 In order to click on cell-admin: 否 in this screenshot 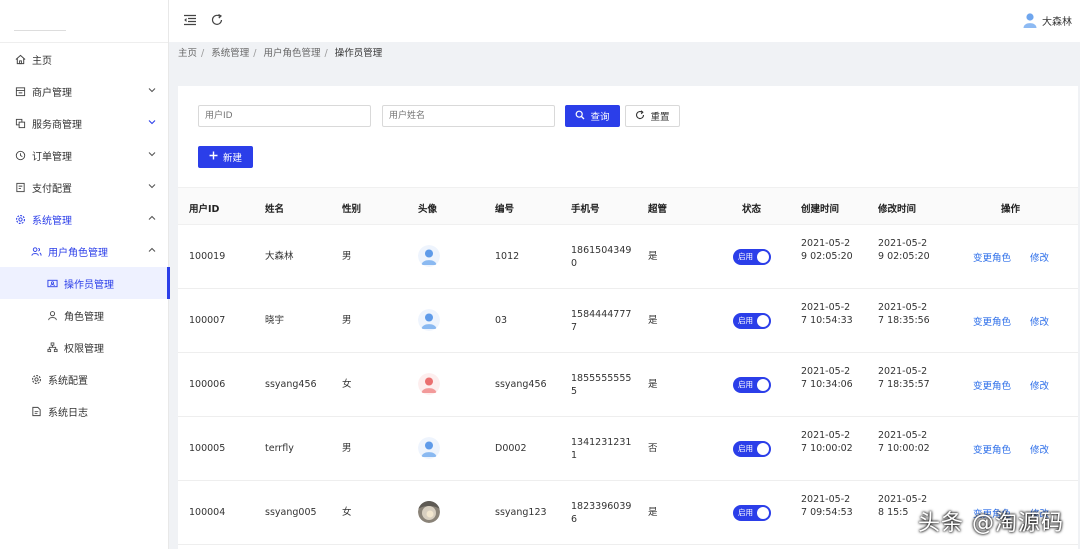, I will do `click(653, 448)`.